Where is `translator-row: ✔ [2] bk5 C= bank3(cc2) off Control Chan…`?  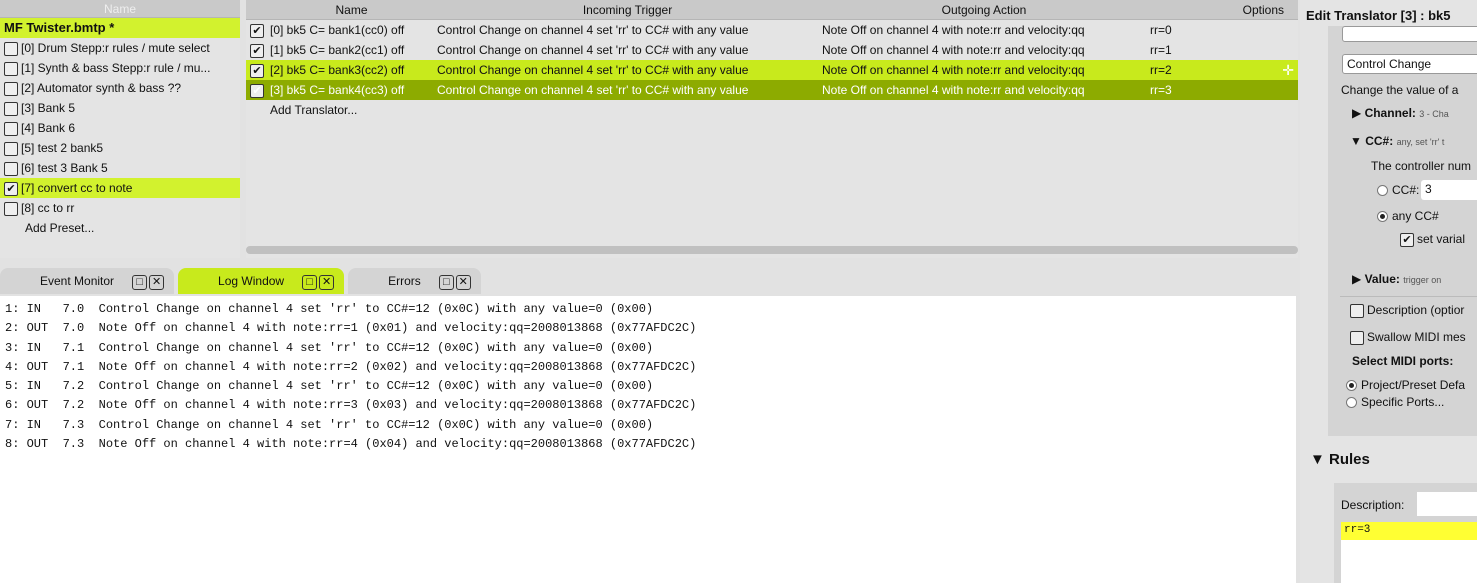 translator-row: ✔ [2] bk5 C= bank3(cc2) off Control Chan… is located at coordinates (772, 70).